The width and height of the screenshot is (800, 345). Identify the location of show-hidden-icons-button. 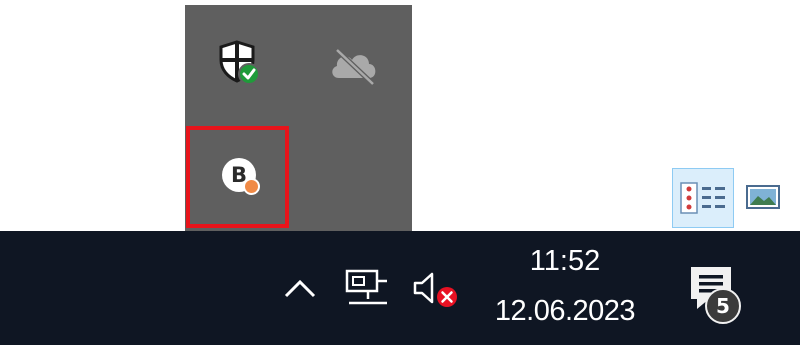
(300, 288).